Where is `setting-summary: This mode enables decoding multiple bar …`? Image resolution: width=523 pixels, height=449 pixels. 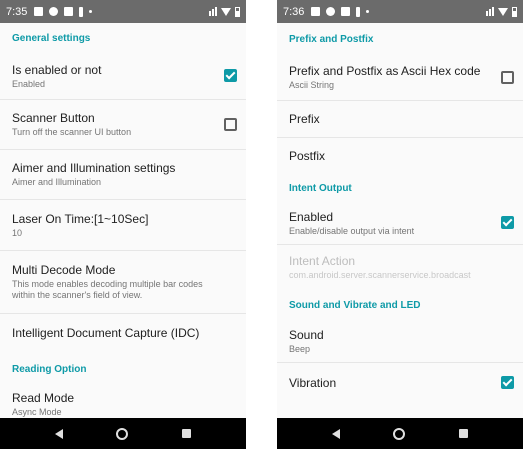 setting-summary: This mode enables decoding multiple bar … is located at coordinates (107, 289).